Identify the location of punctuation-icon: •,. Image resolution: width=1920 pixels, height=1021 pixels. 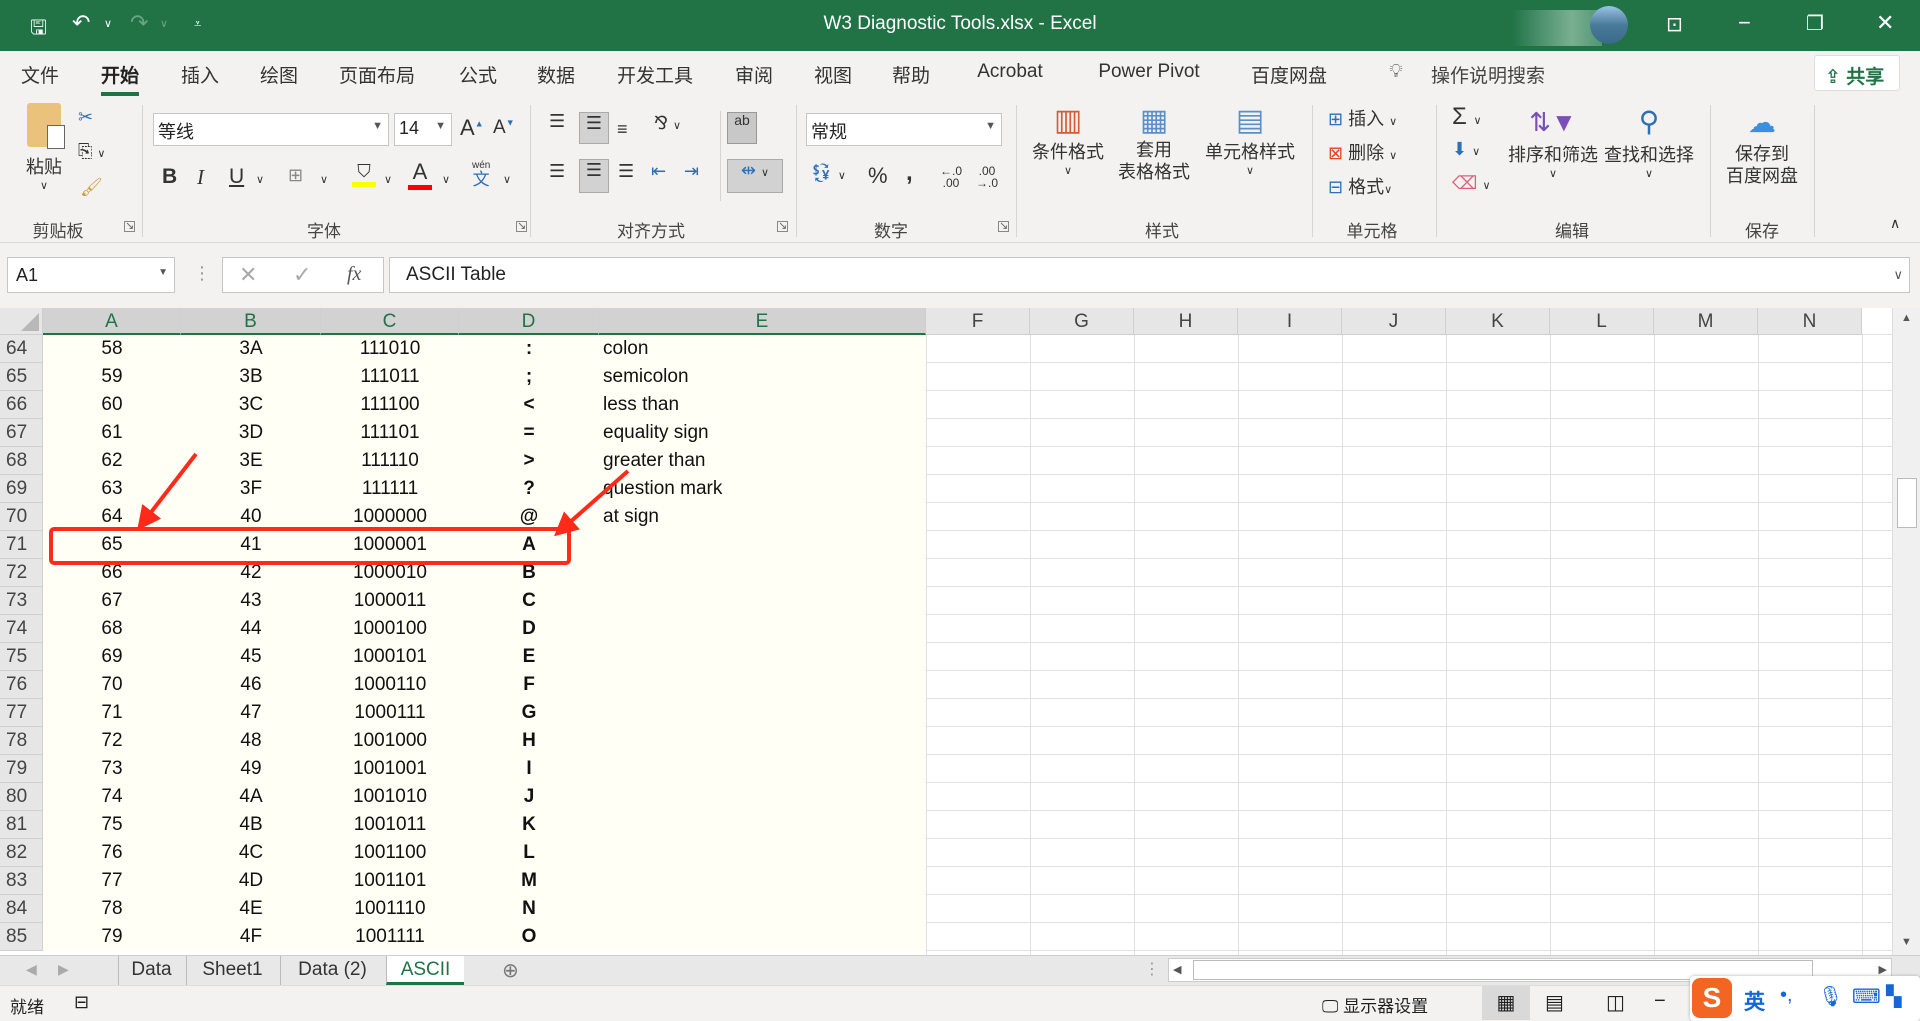
(1786, 995).